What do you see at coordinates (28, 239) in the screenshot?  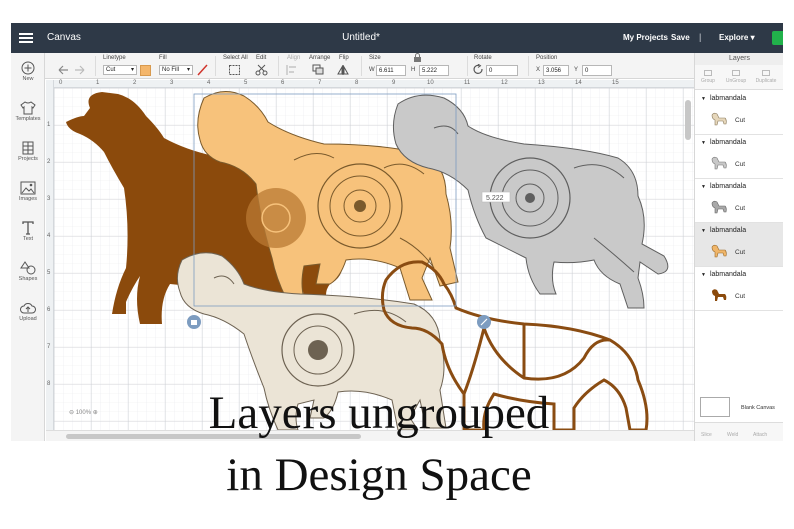 I see `sidebar-label: Text` at bounding box center [28, 239].